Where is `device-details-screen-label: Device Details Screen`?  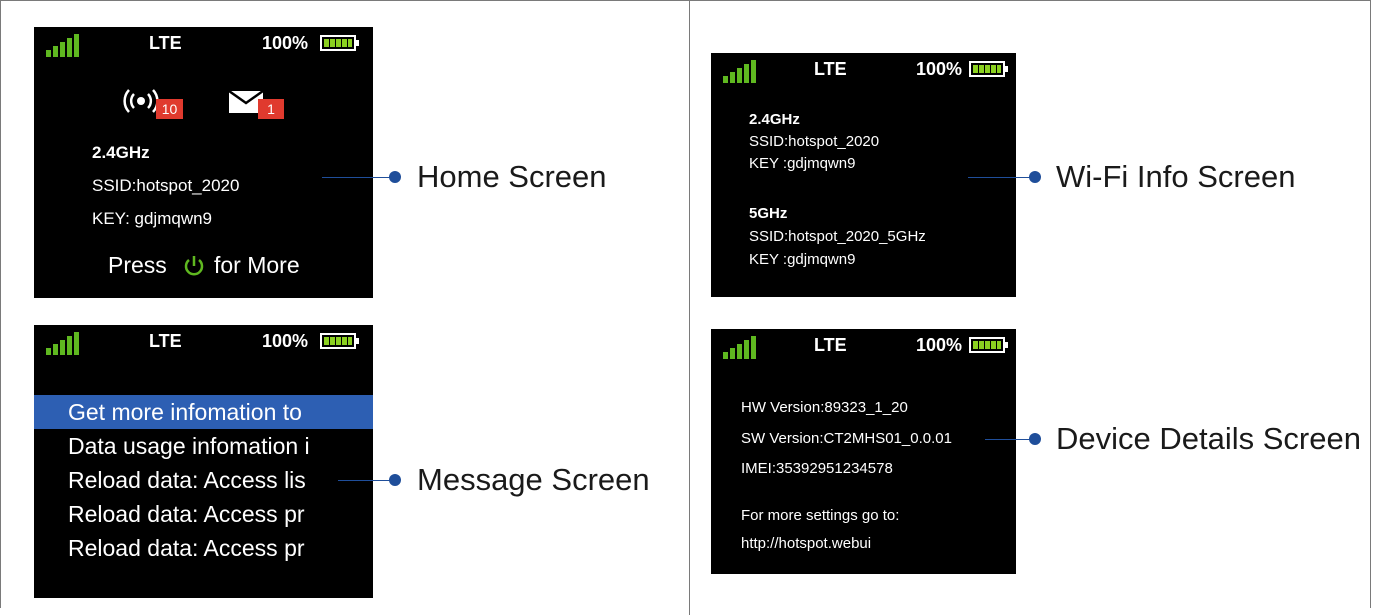 device-details-screen-label: Device Details Screen is located at coordinates (1208, 438).